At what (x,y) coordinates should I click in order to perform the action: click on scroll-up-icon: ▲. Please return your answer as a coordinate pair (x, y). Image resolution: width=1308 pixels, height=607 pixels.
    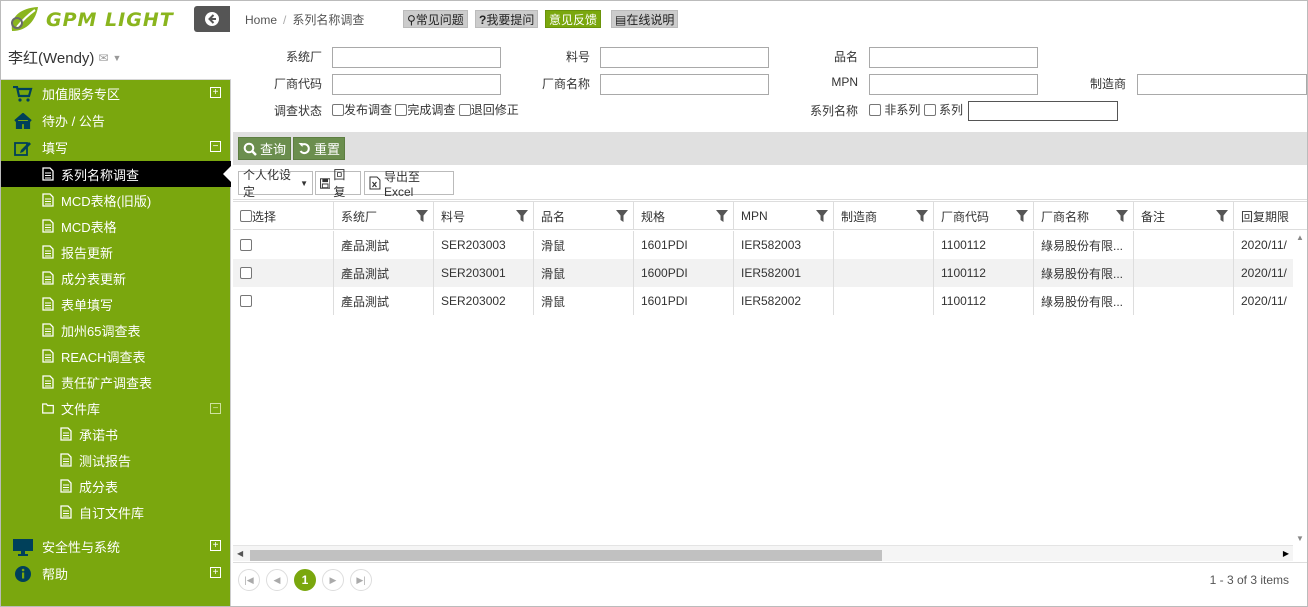
    Looking at the image, I should click on (1300, 237).